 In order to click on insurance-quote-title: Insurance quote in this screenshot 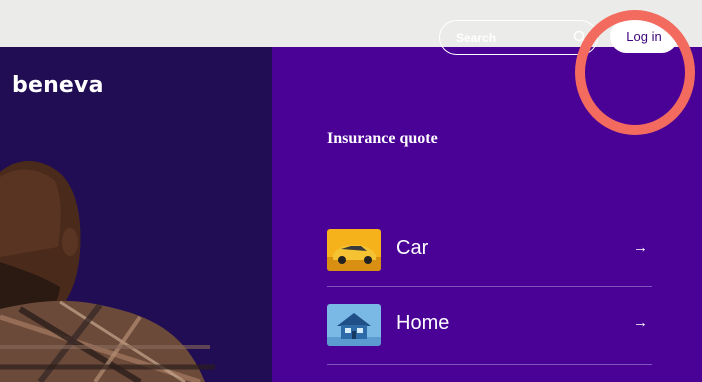, I will do `click(382, 138)`.